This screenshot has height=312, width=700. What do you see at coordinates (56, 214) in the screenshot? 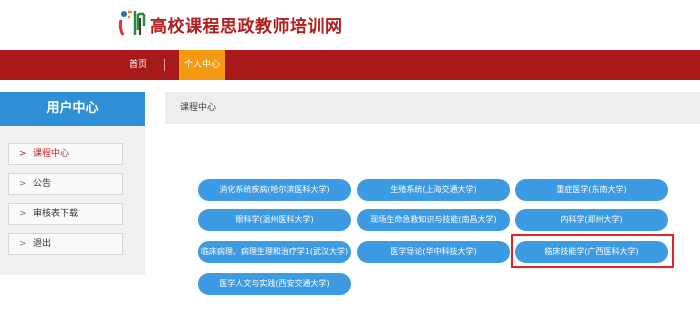
I see `sidebar-item-label: 审核表下载` at bounding box center [56, 214].